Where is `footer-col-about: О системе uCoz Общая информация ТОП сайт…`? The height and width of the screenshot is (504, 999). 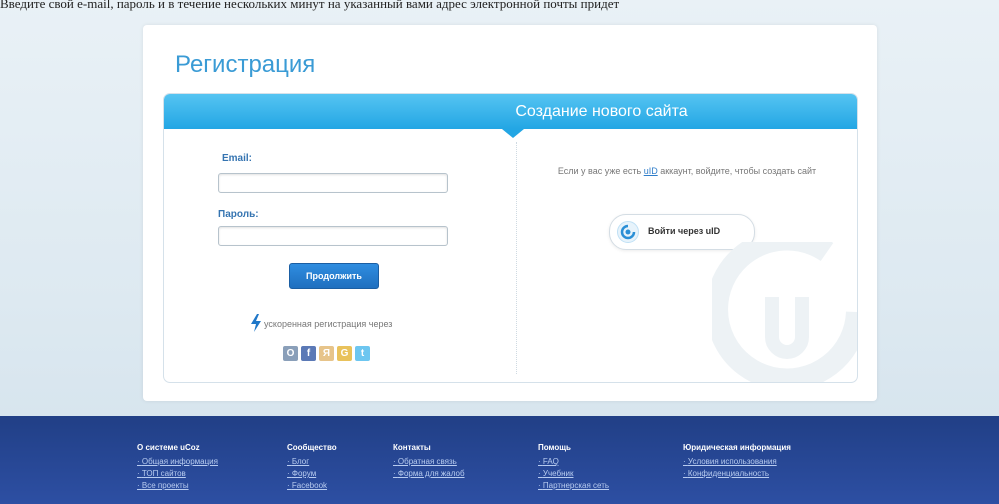
footer-col-about: О системе uCoz Общая информация ТОП сайт… is located at coordinates (177, 467).